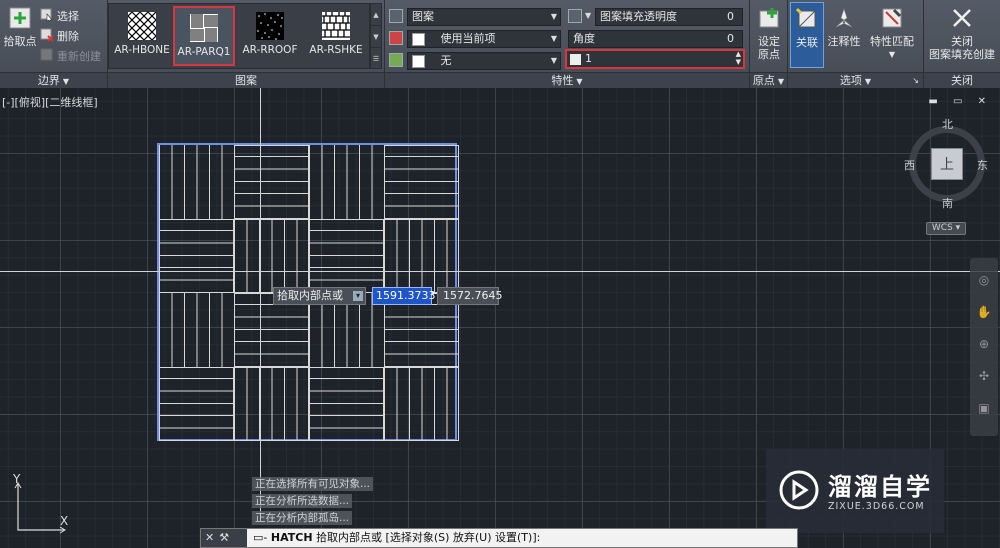 The image size is (1000, 548). What do you see at coordinates (70, 57) in the screenshot?
I see `recreate-button: 重新创建` at bounding box center [70, 57].